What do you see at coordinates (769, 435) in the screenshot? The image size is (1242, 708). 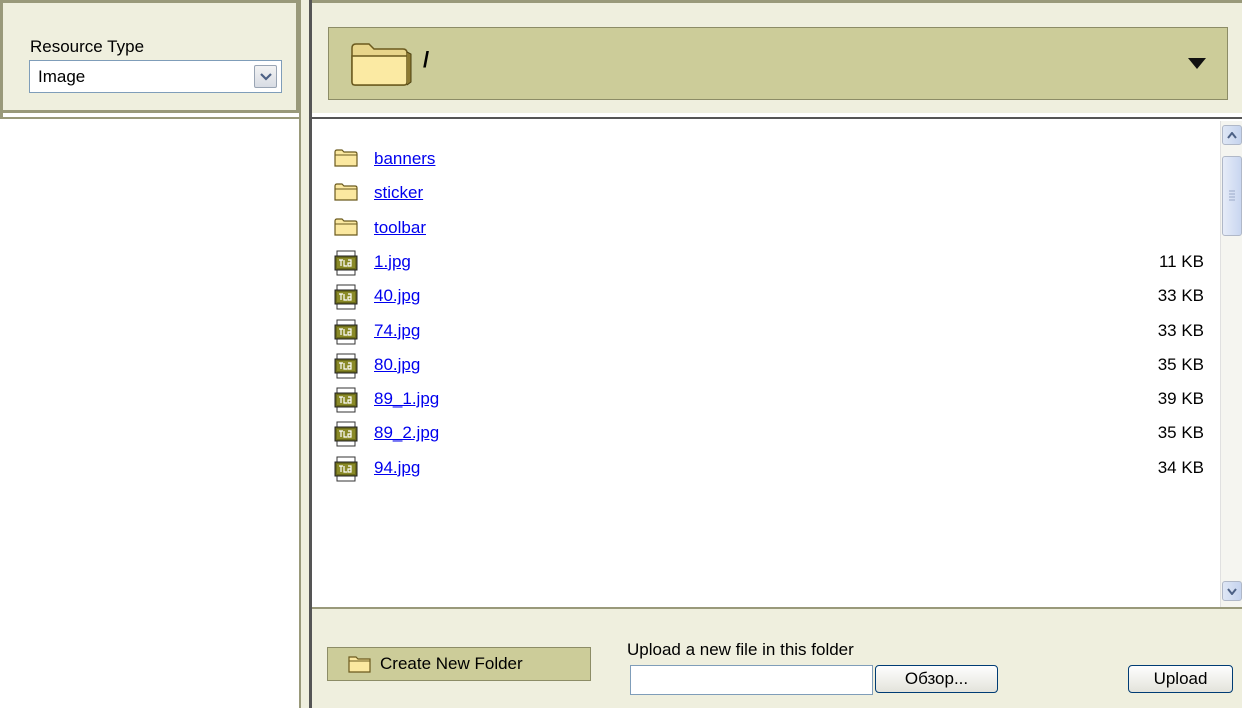 I see `file-row: 89_2.jpg 35 KB` at bounding box center [769, 435].